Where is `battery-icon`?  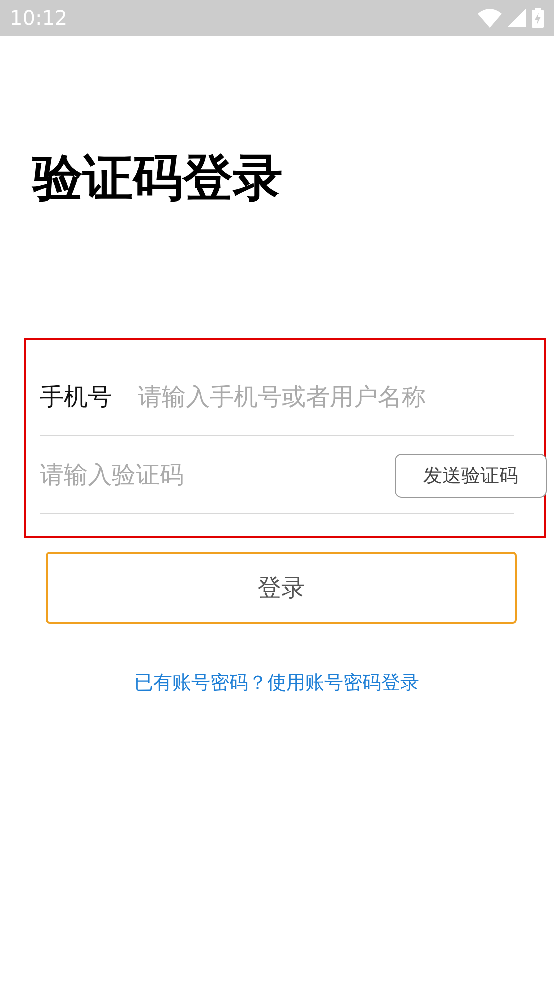 battery-icon is located at coordinates (538, 18).